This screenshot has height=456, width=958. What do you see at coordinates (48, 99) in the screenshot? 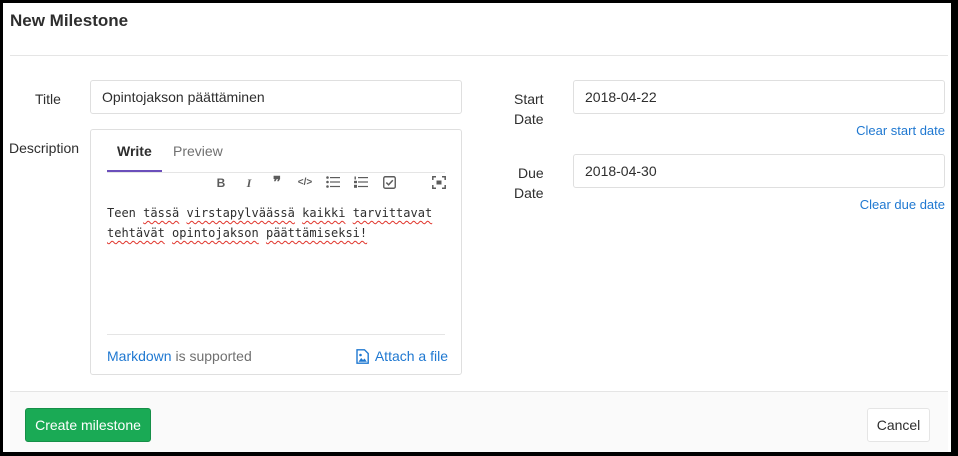
I see `title-label: Title` at bounding box center [48, 99].